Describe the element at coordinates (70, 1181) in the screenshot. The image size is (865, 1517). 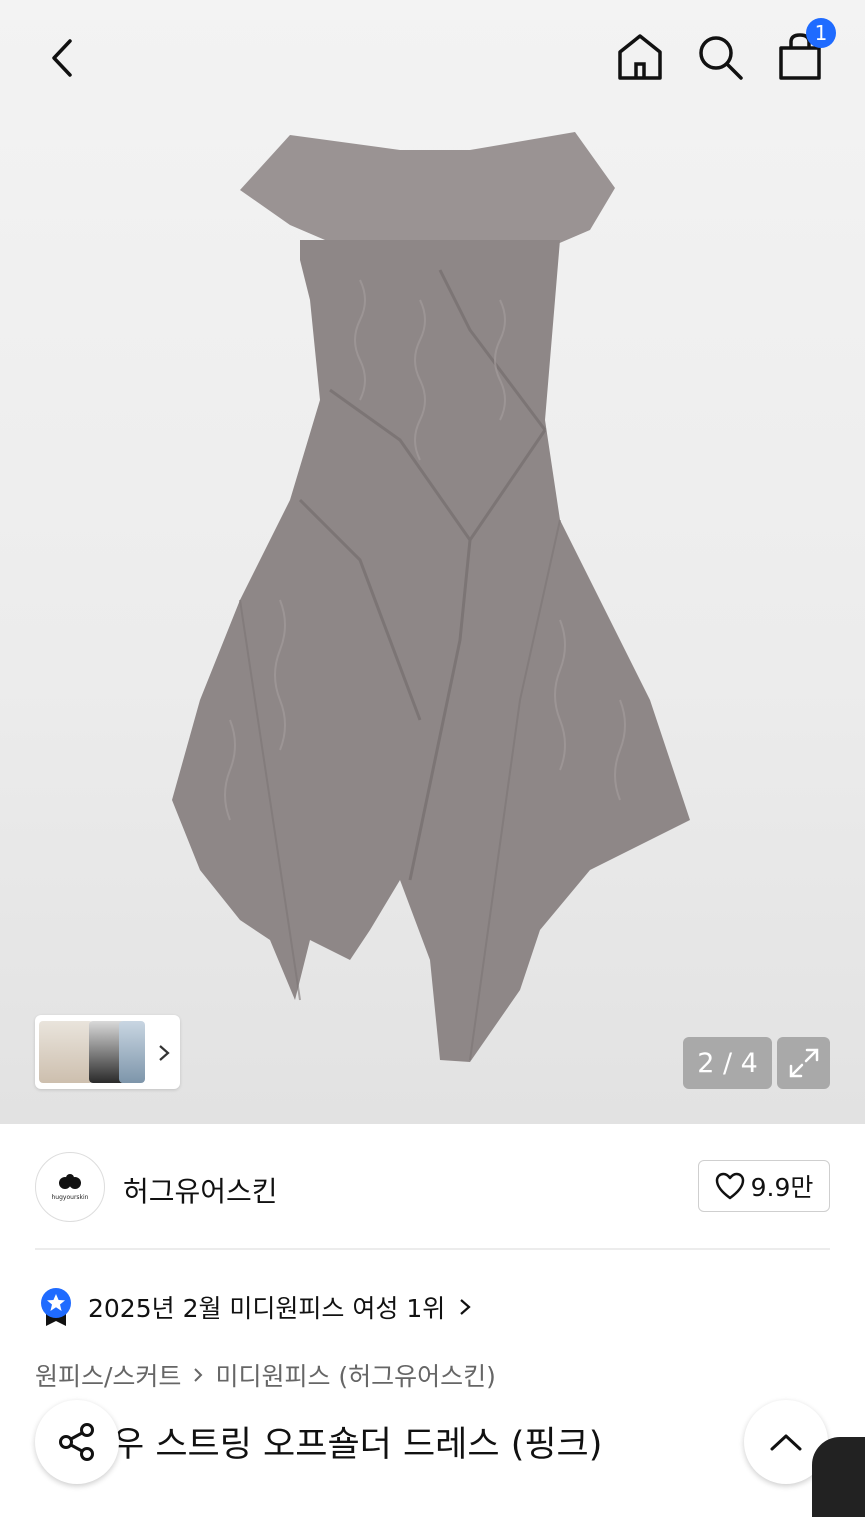
I see `brand-logo-mark` at that location.